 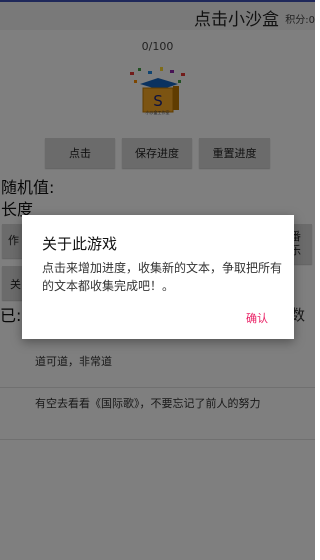 I want to click on confirm-button: 确认, so click(x=257, y=318).